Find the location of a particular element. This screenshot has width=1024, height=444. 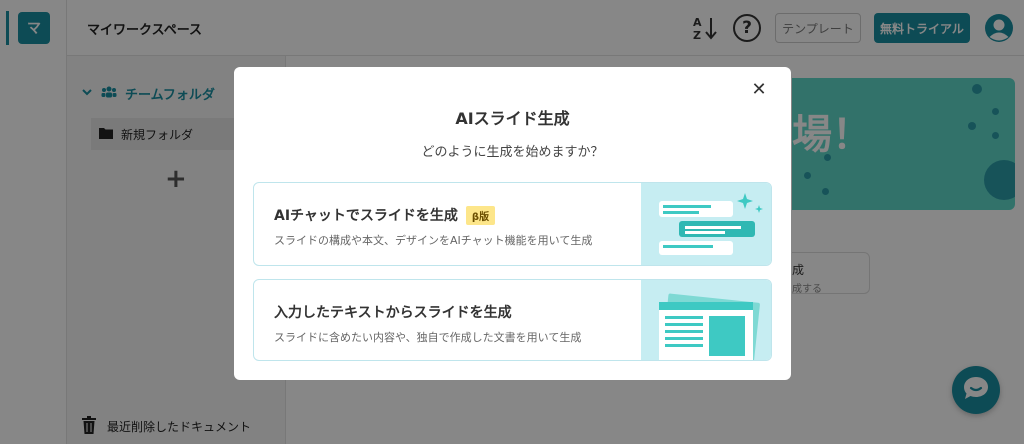

close-icon: ✕ is located at coordinates (759, 89).